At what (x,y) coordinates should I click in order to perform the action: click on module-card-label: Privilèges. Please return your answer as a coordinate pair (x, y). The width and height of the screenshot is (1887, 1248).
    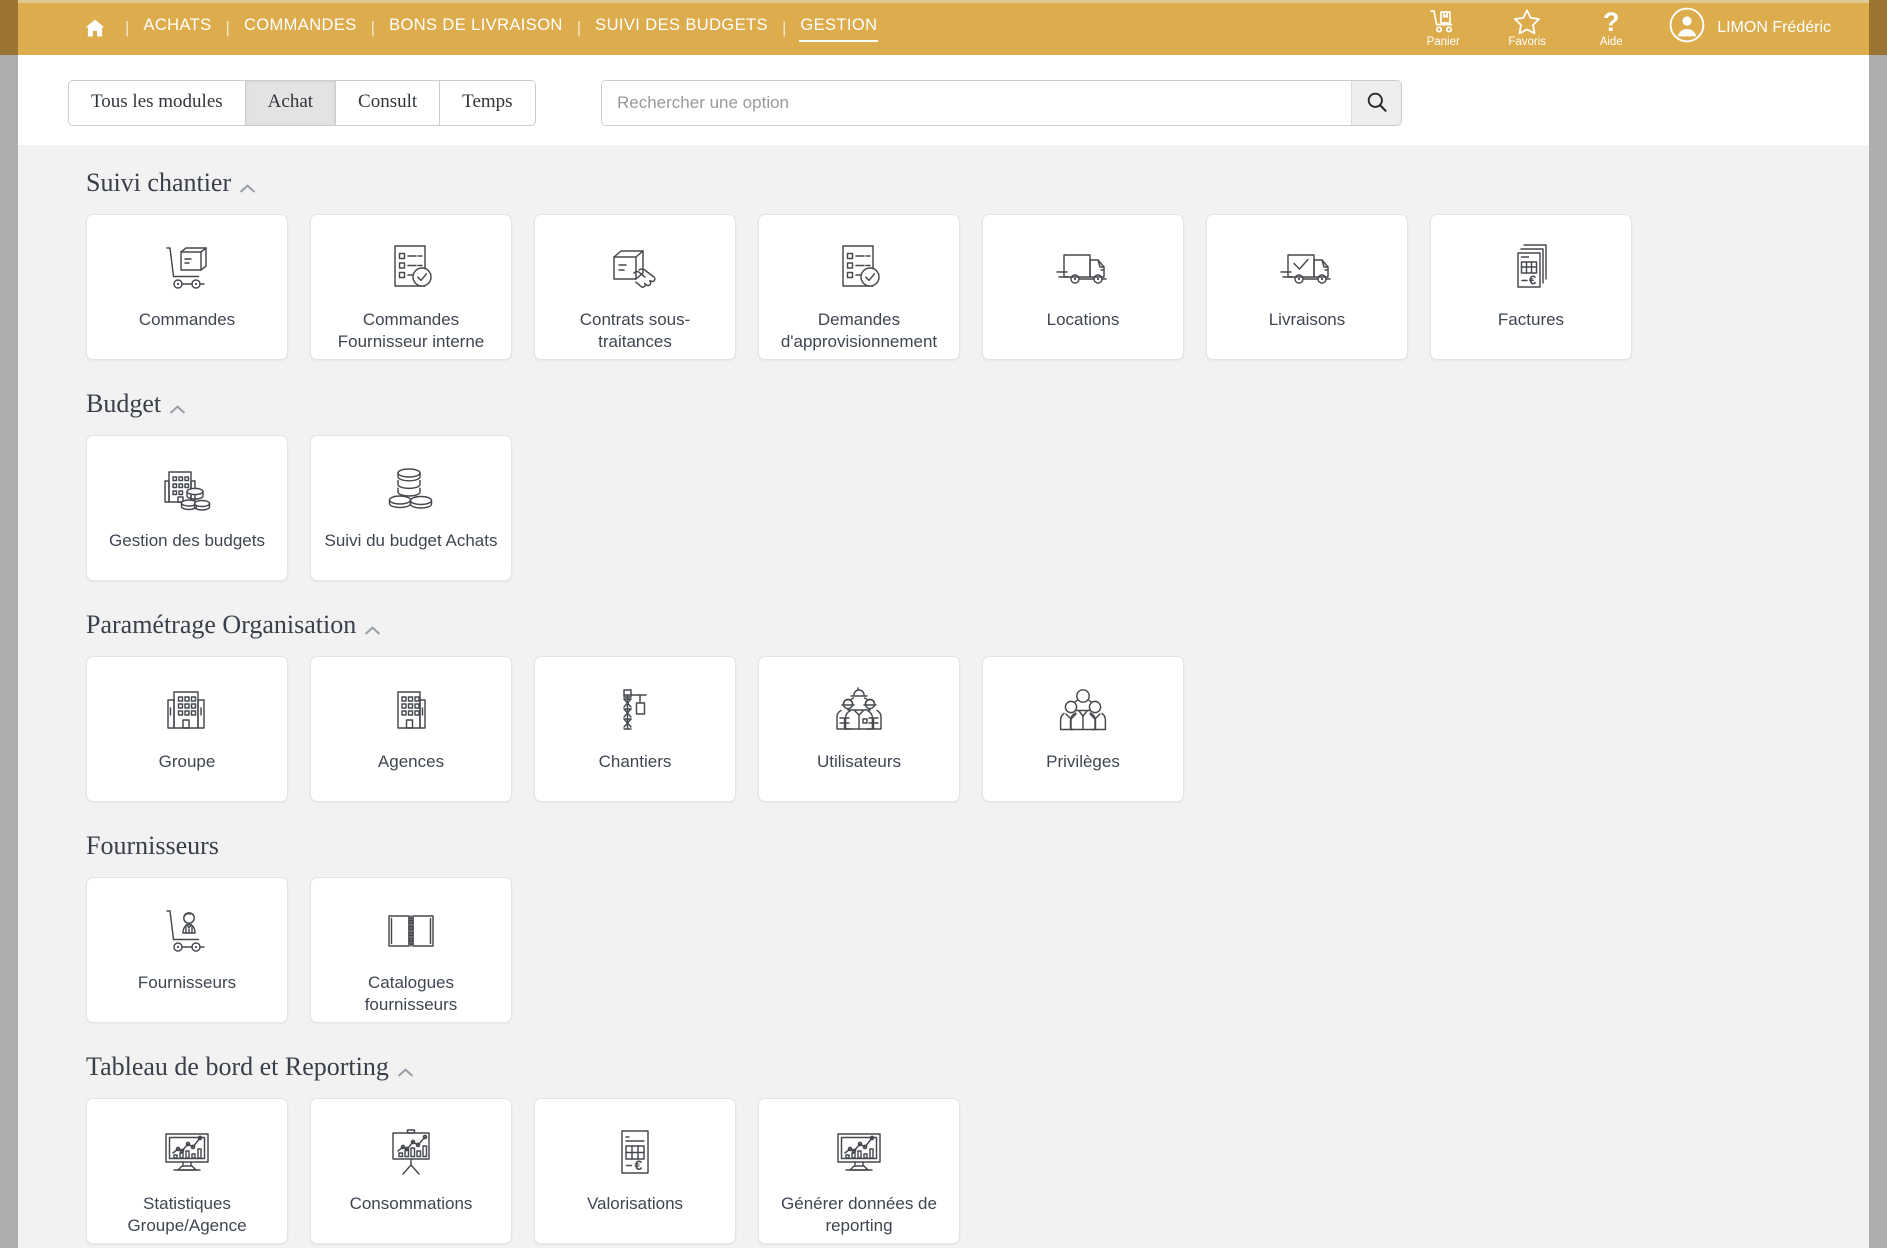
    Looking at the image, I should click on (1083, 761).